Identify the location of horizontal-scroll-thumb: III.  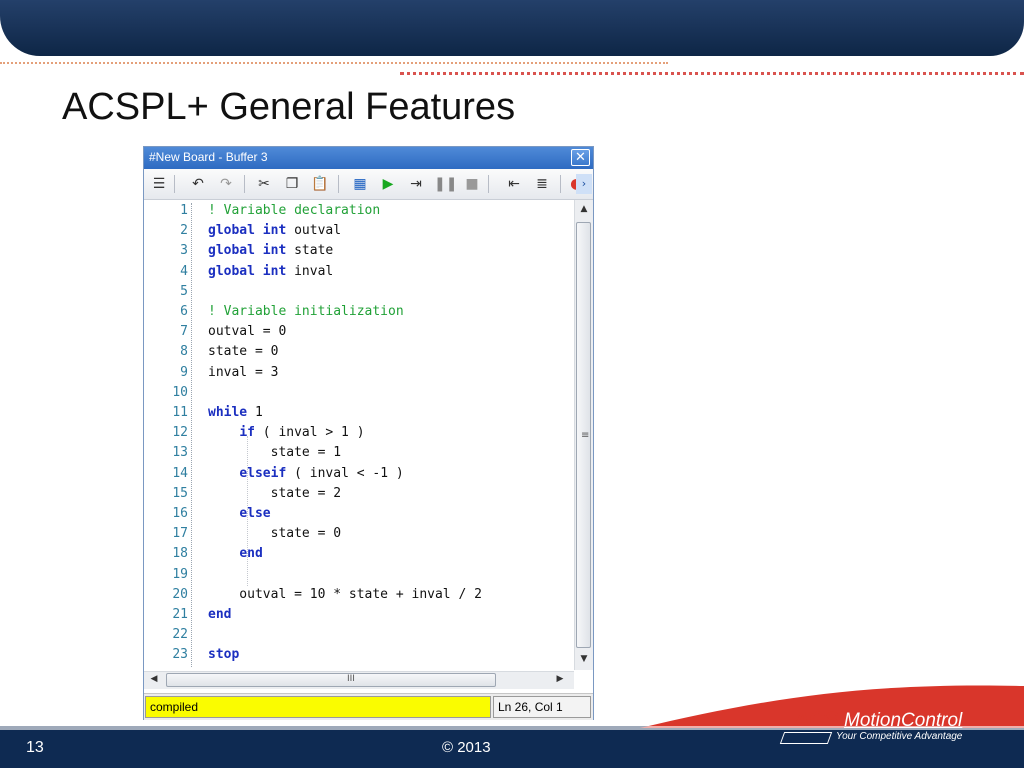
(331, 680).